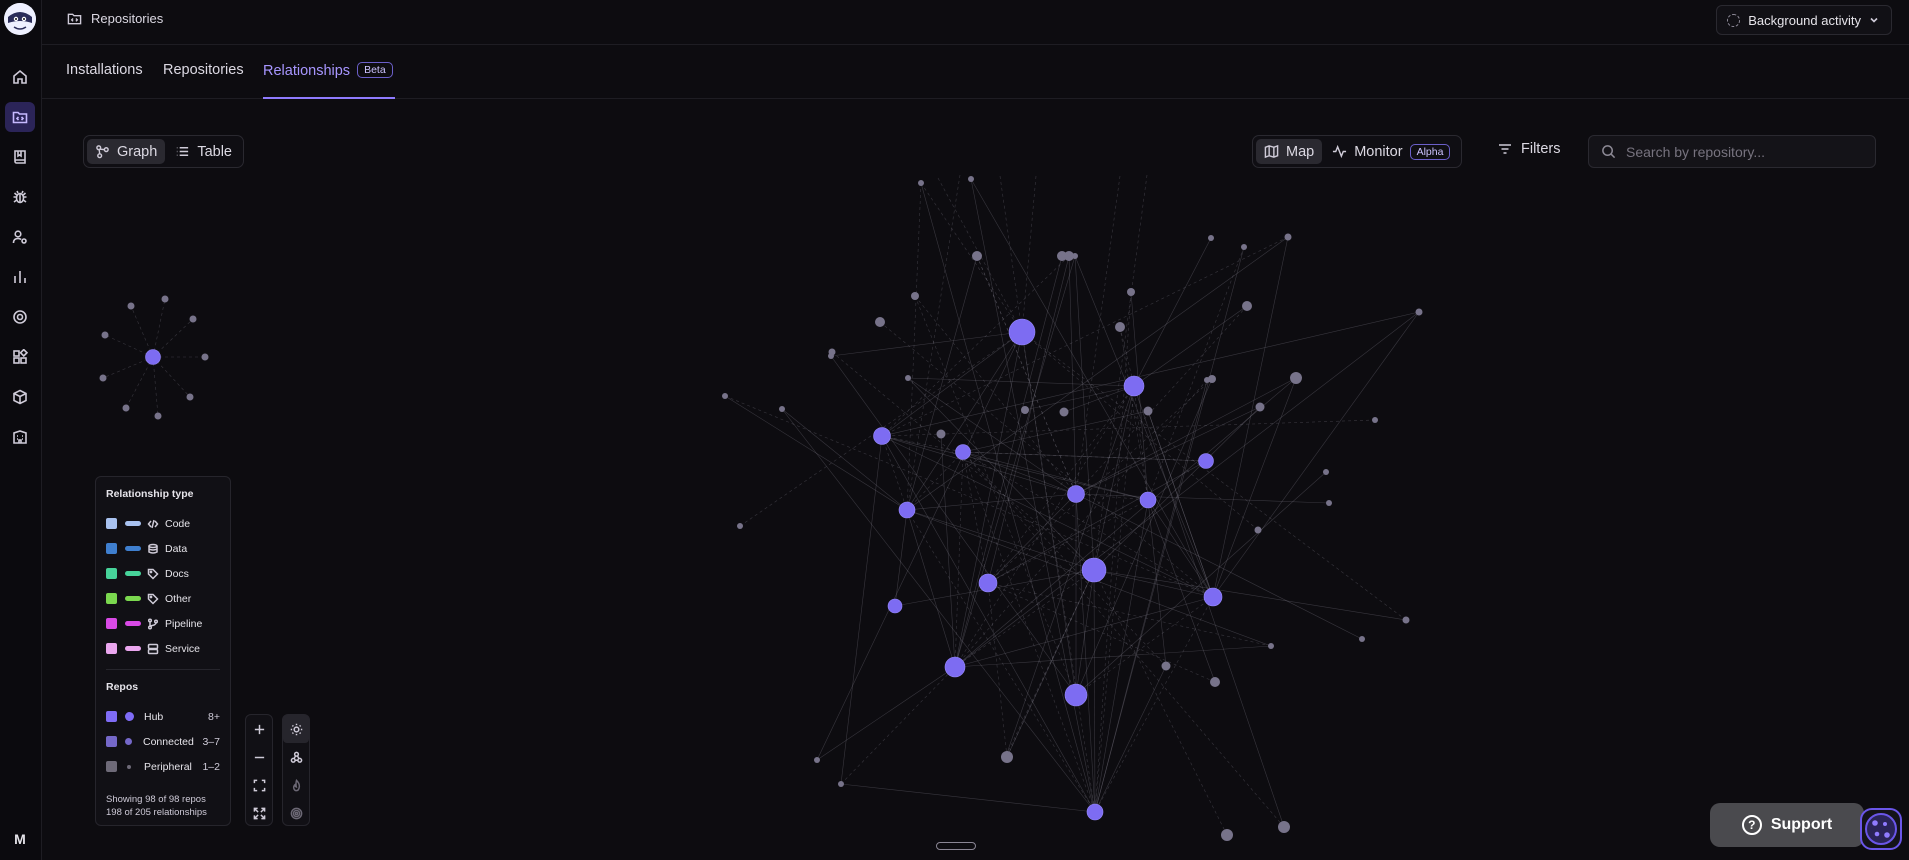  Describe the element at coordinates (20, 277) in the screenshot. I see `bar-chart-icon` at that location.